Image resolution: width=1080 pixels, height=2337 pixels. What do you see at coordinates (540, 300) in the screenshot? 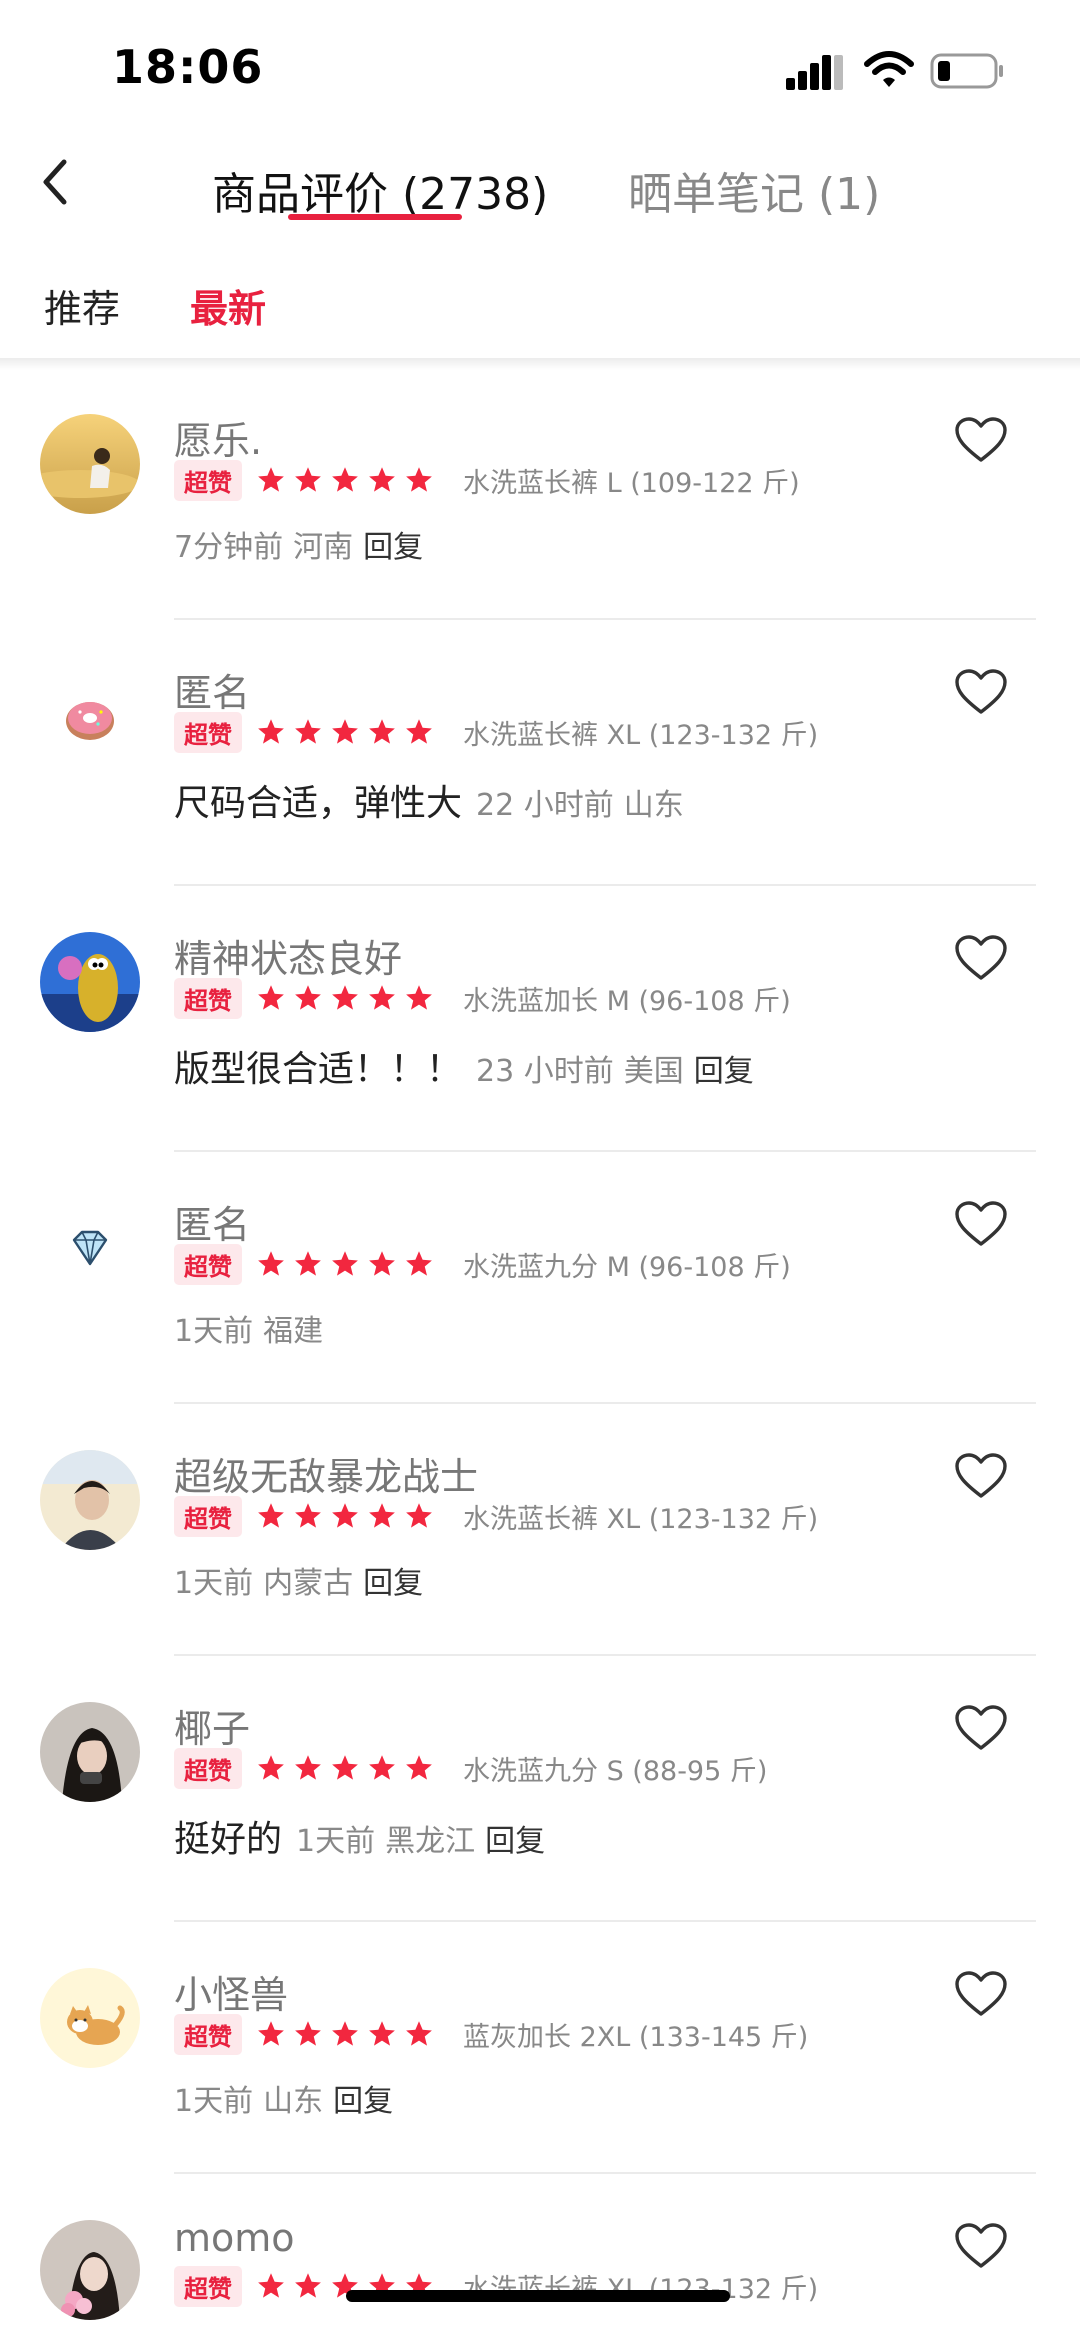
I see `sort-bar: 推荐 最新` at bounding box center [540, 300].